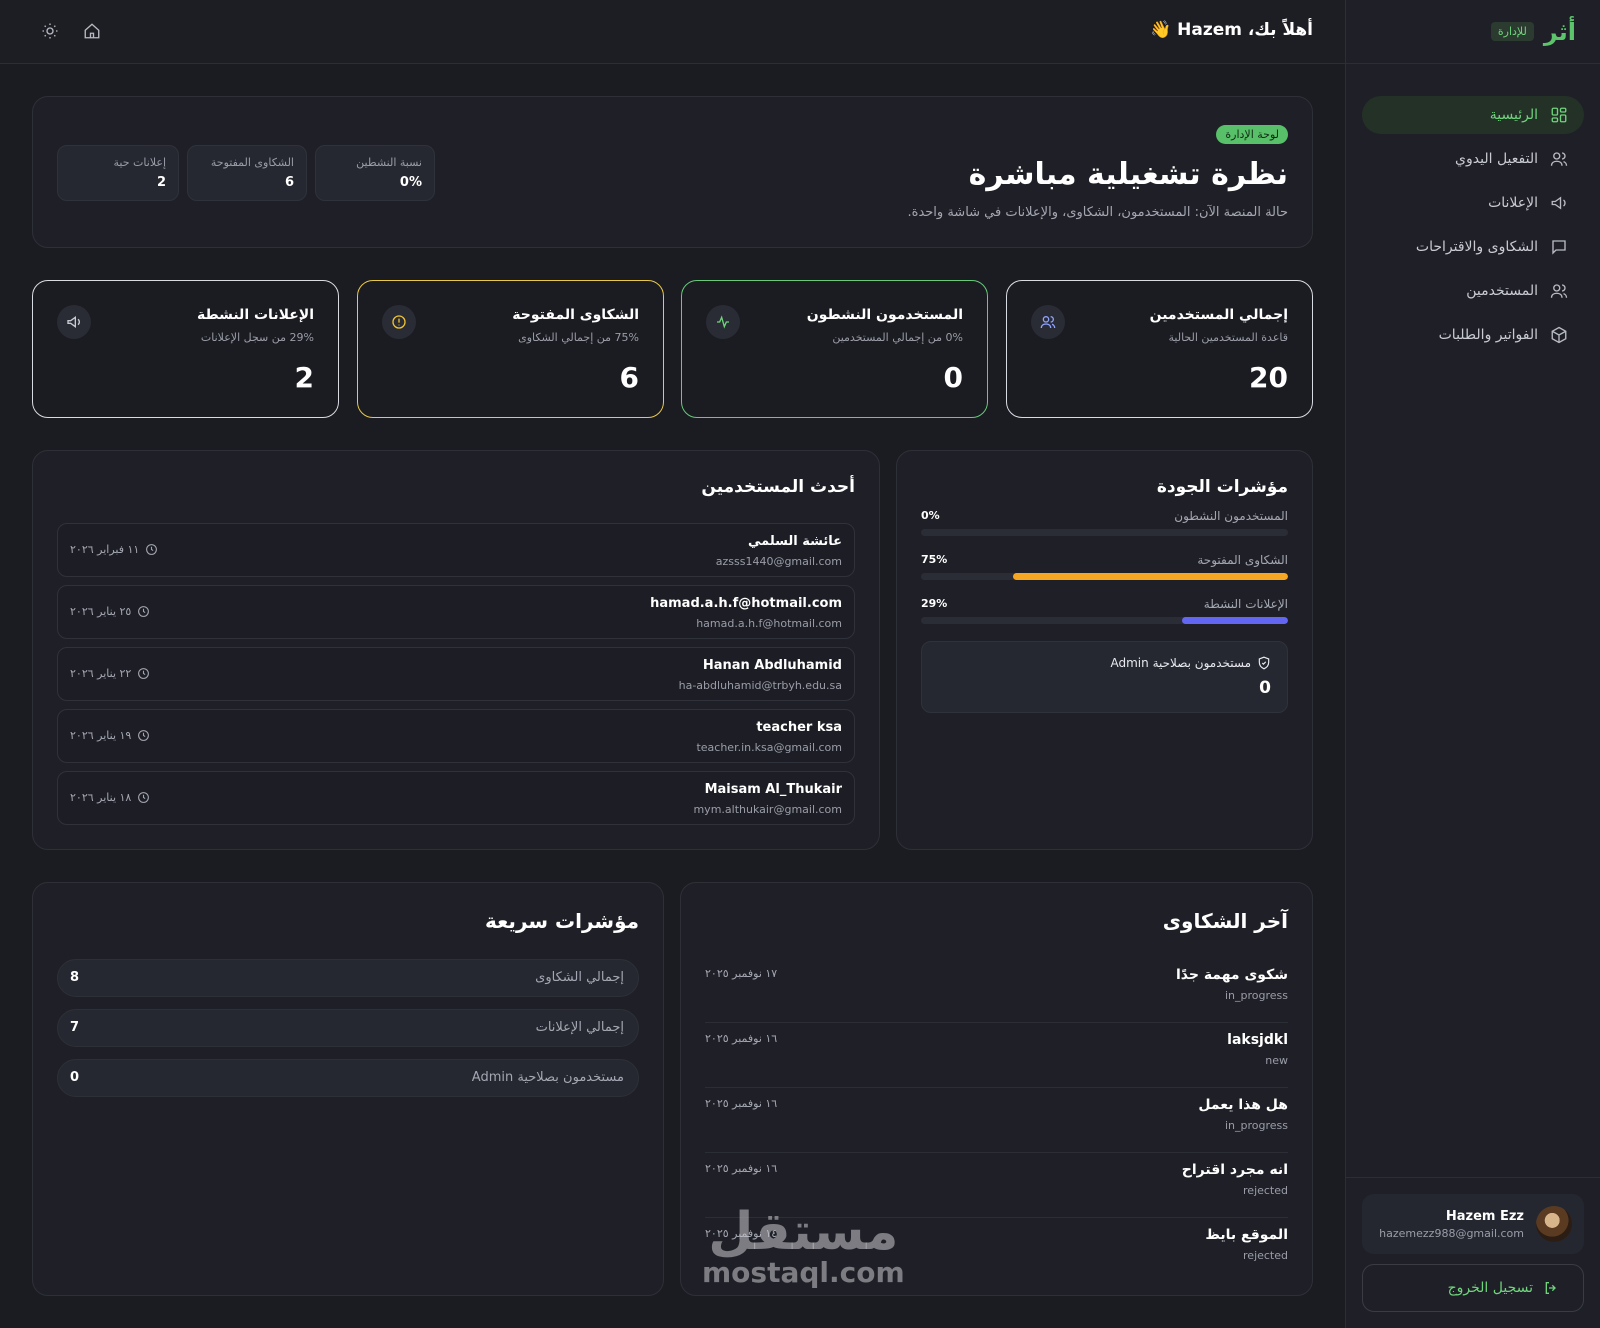 The width and height of the screenshot is (1600, 1328). Describe the element at coordinates (562, 921) in the screenshot. I see `section-title: مؤشرات سريعة` at that location.